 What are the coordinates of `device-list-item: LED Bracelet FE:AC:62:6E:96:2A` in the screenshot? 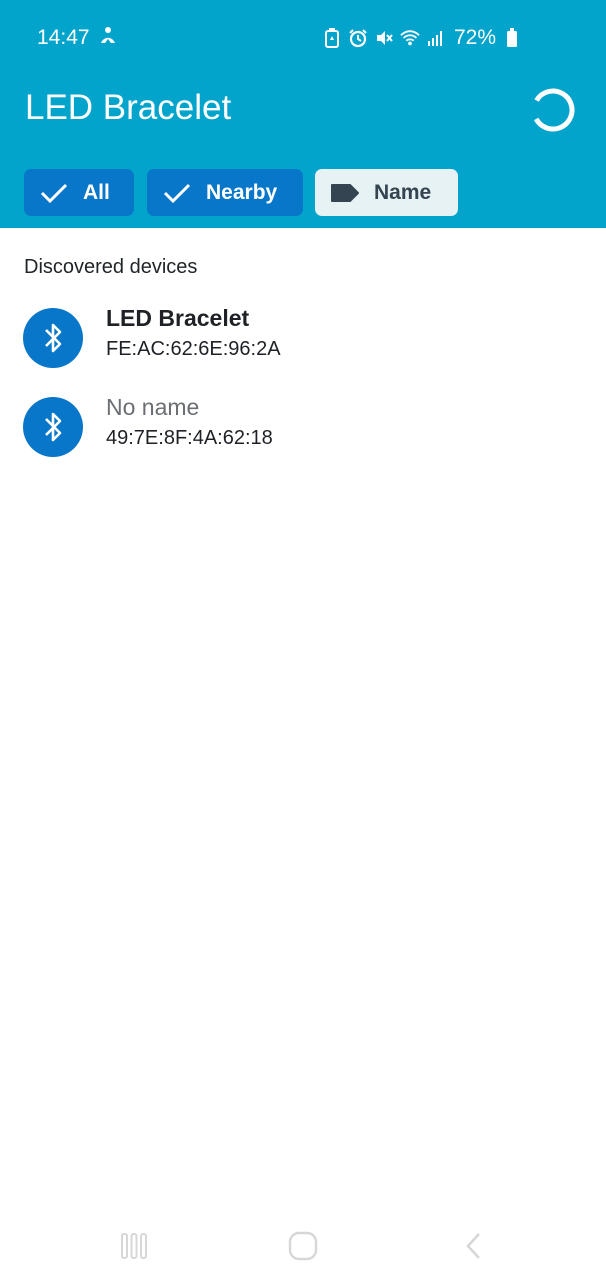 It's located at (303, 346).